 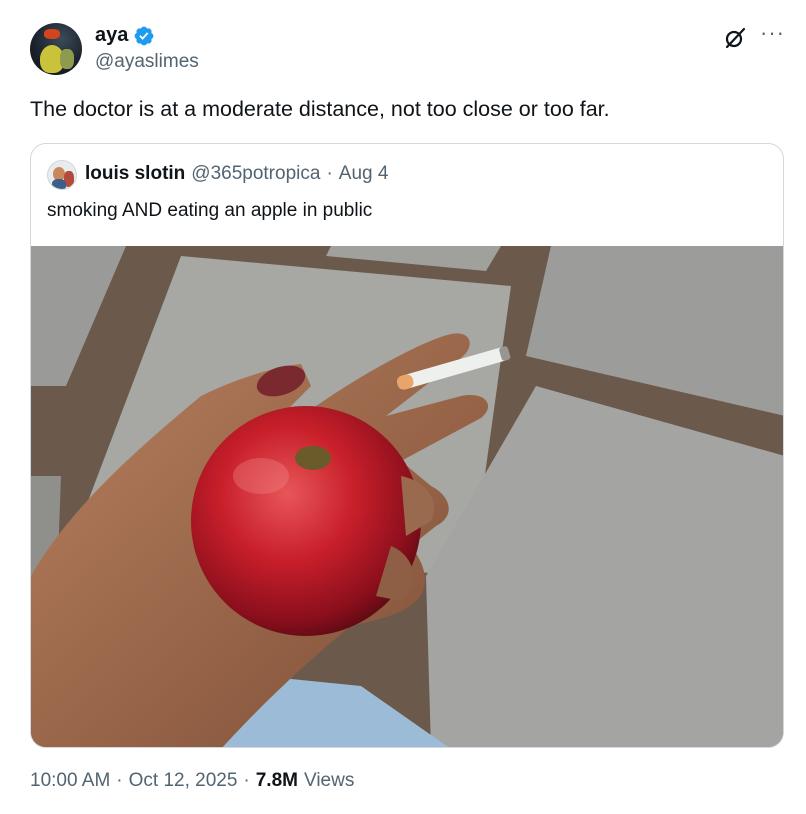 What do you see at coordinates (329, 780) in the screenshot?
I see `views-label: Views` at bounding box center [329, 780].